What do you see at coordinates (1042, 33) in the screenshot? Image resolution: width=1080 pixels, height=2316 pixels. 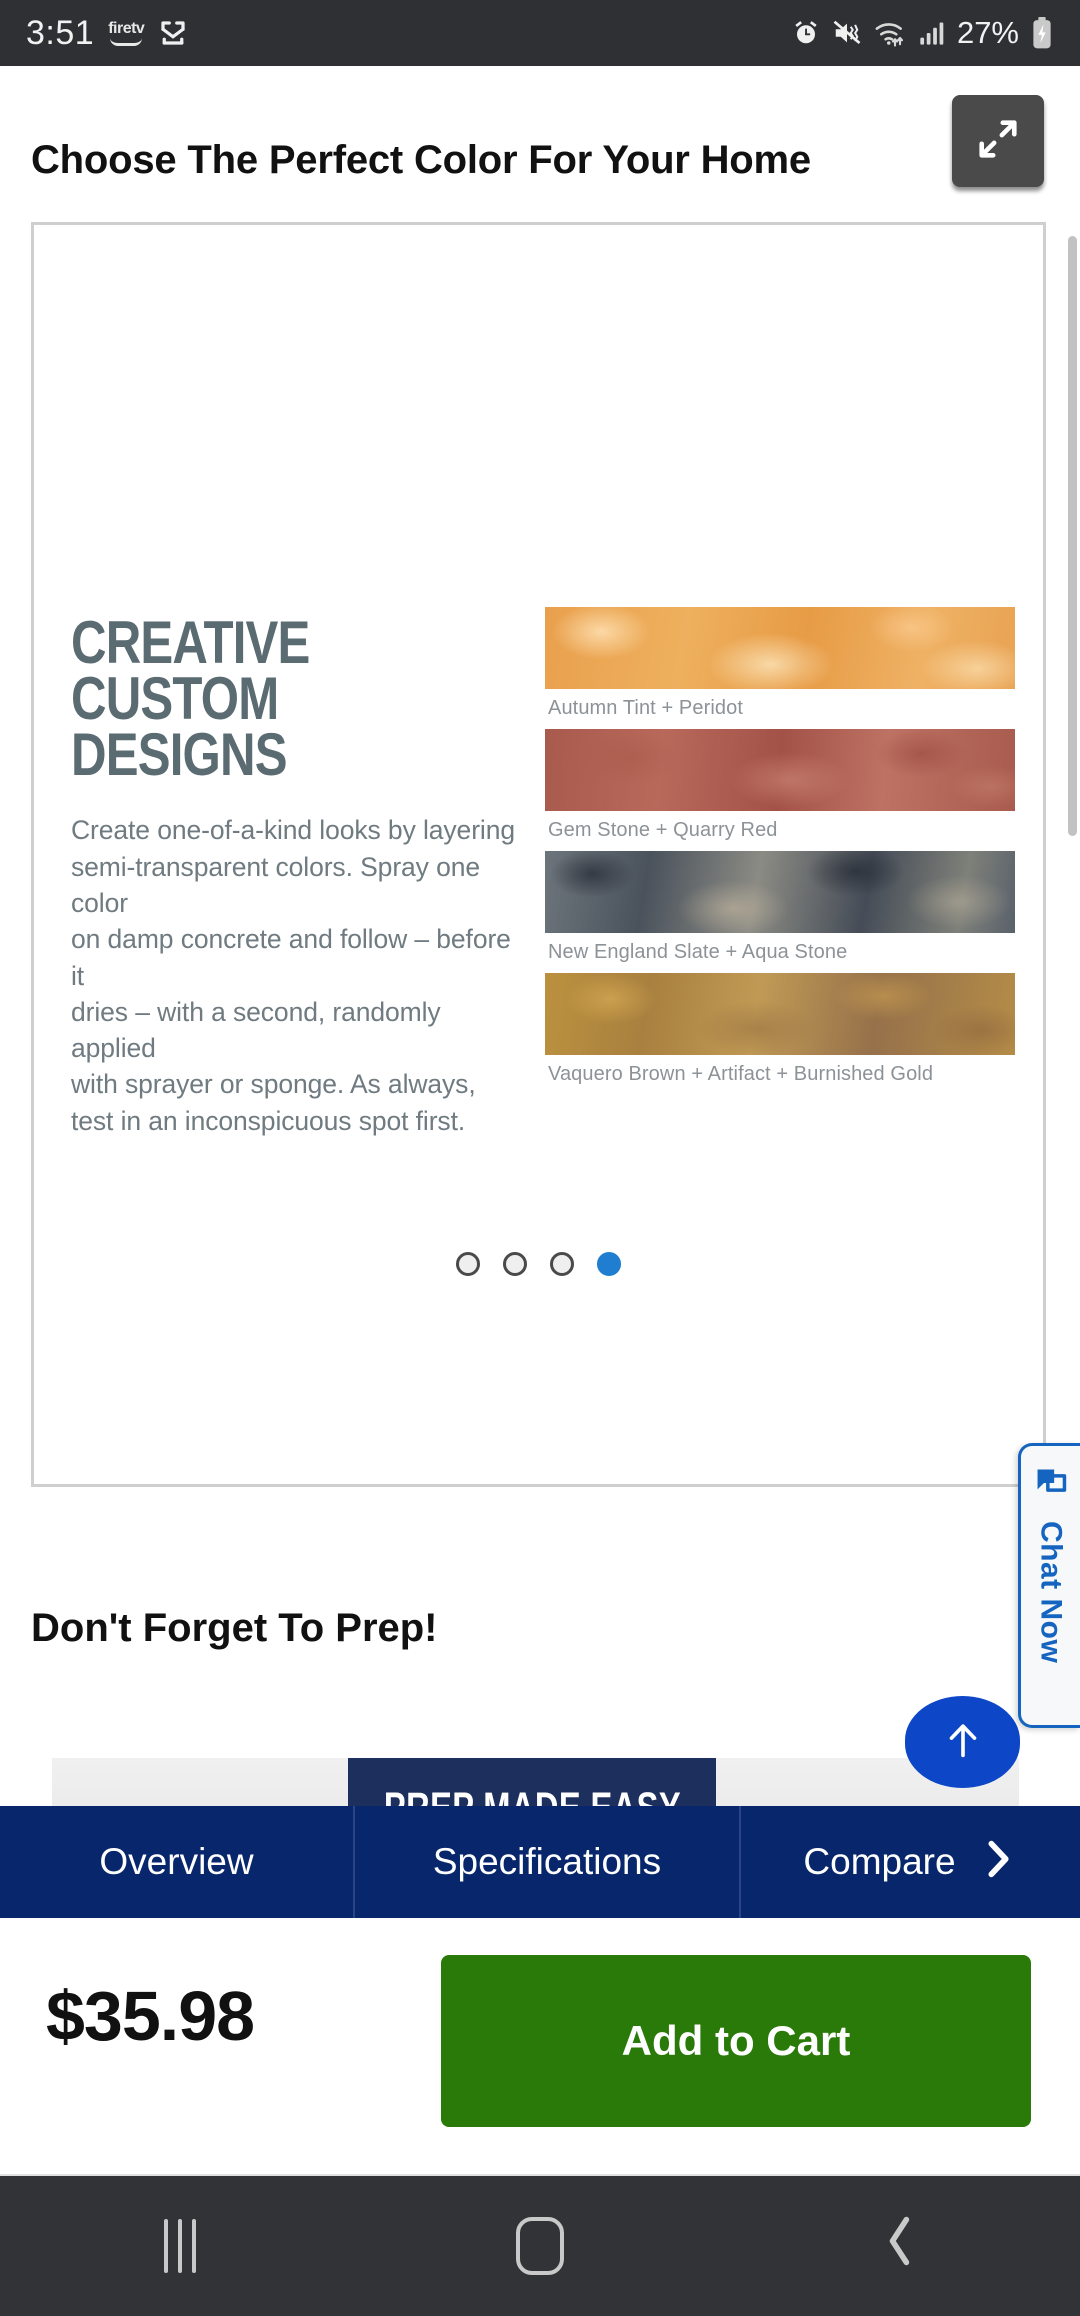 I see `battery-charging-icon` at bounding box center [1042, 33].